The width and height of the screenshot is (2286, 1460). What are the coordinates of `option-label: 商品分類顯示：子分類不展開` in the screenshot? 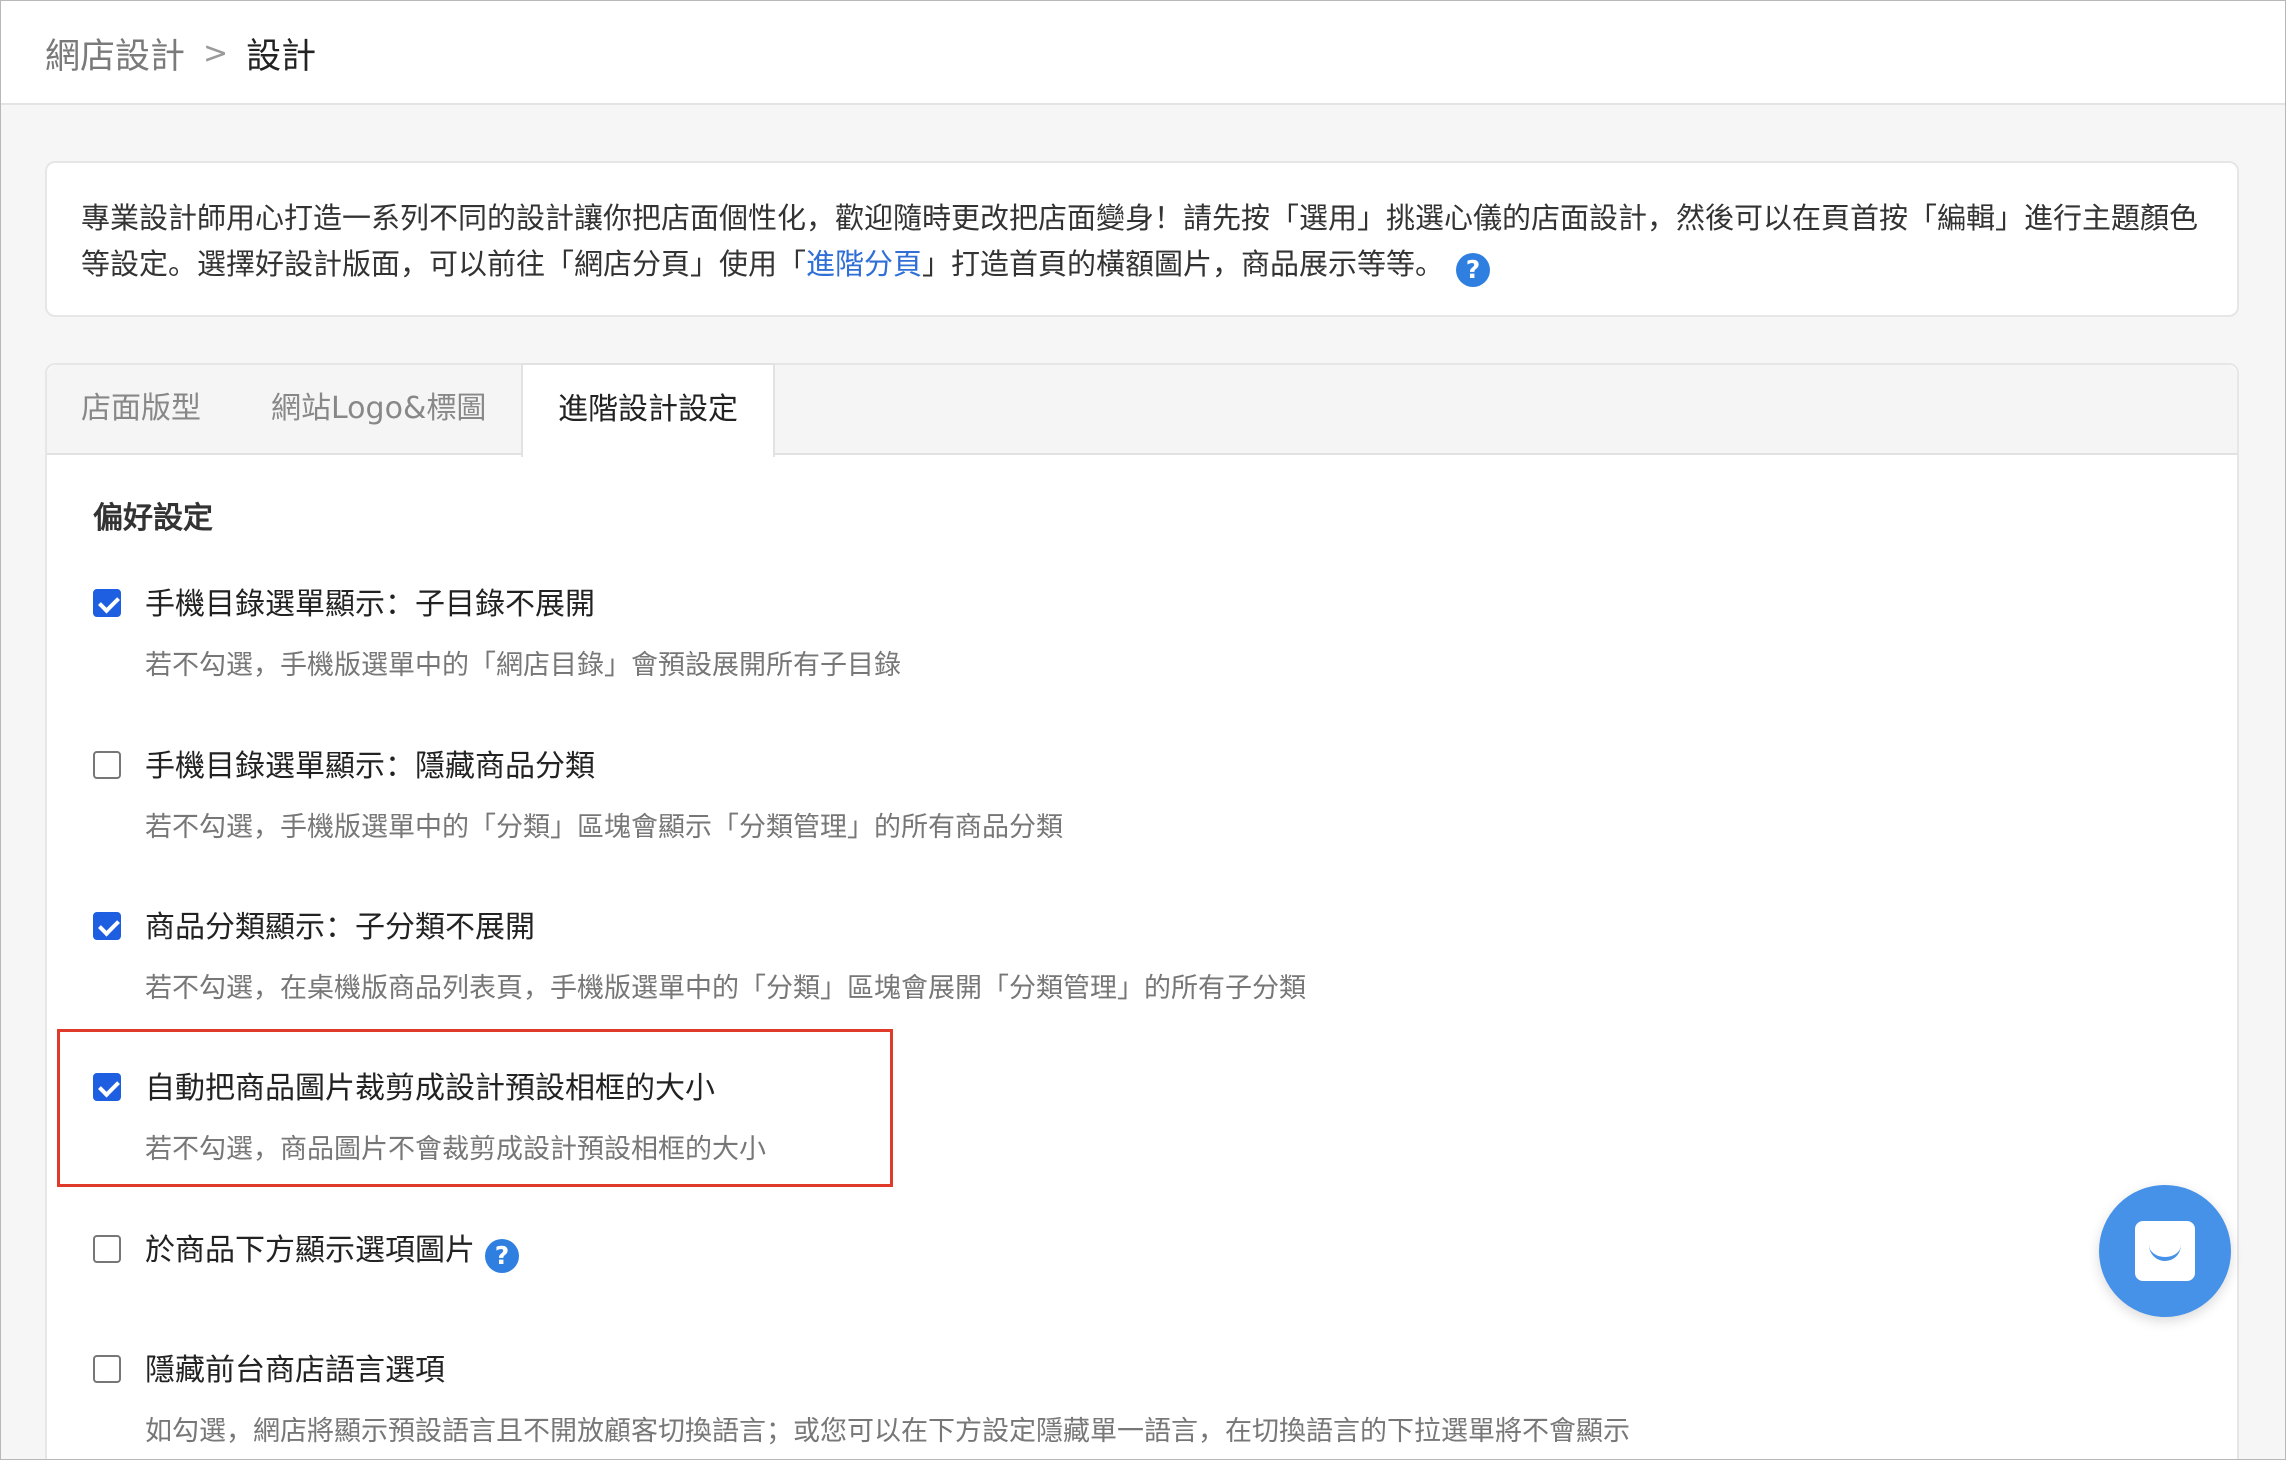 It's located at (340, 927).